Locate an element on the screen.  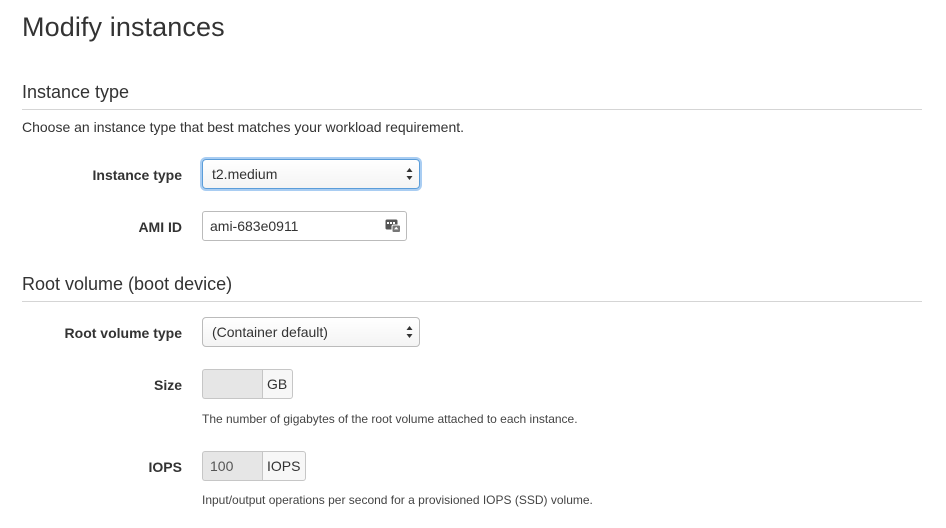
root-volume-section-header: Root volume (boot device) is located at coordinates (472, 288).